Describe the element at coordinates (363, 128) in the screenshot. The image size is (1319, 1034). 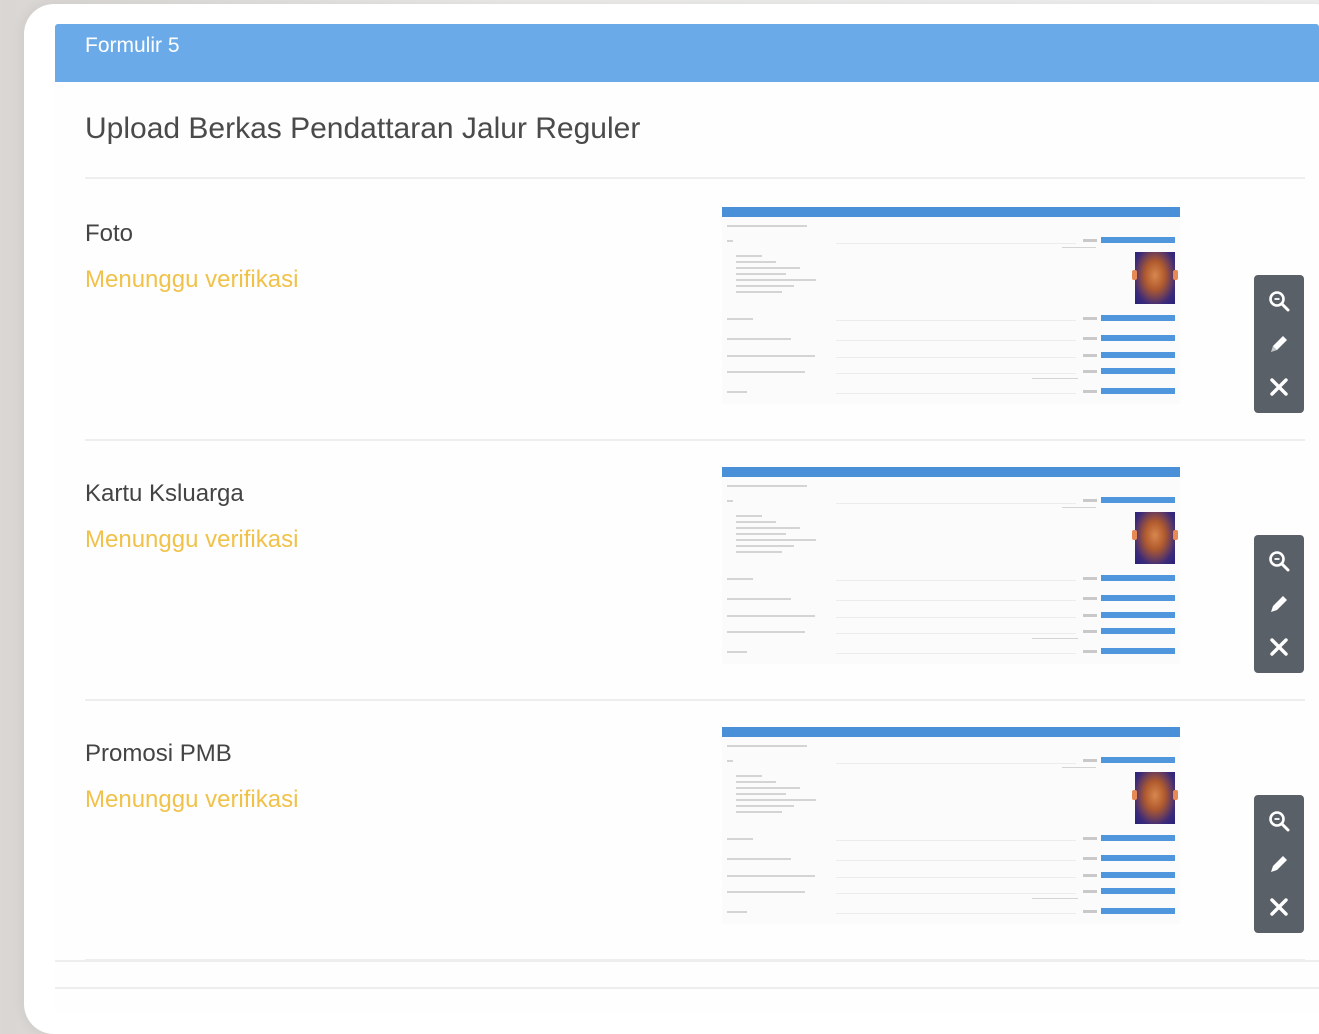
I see `page-title: Upload Berkas Pendattaran Jalur Reguler` at that location.